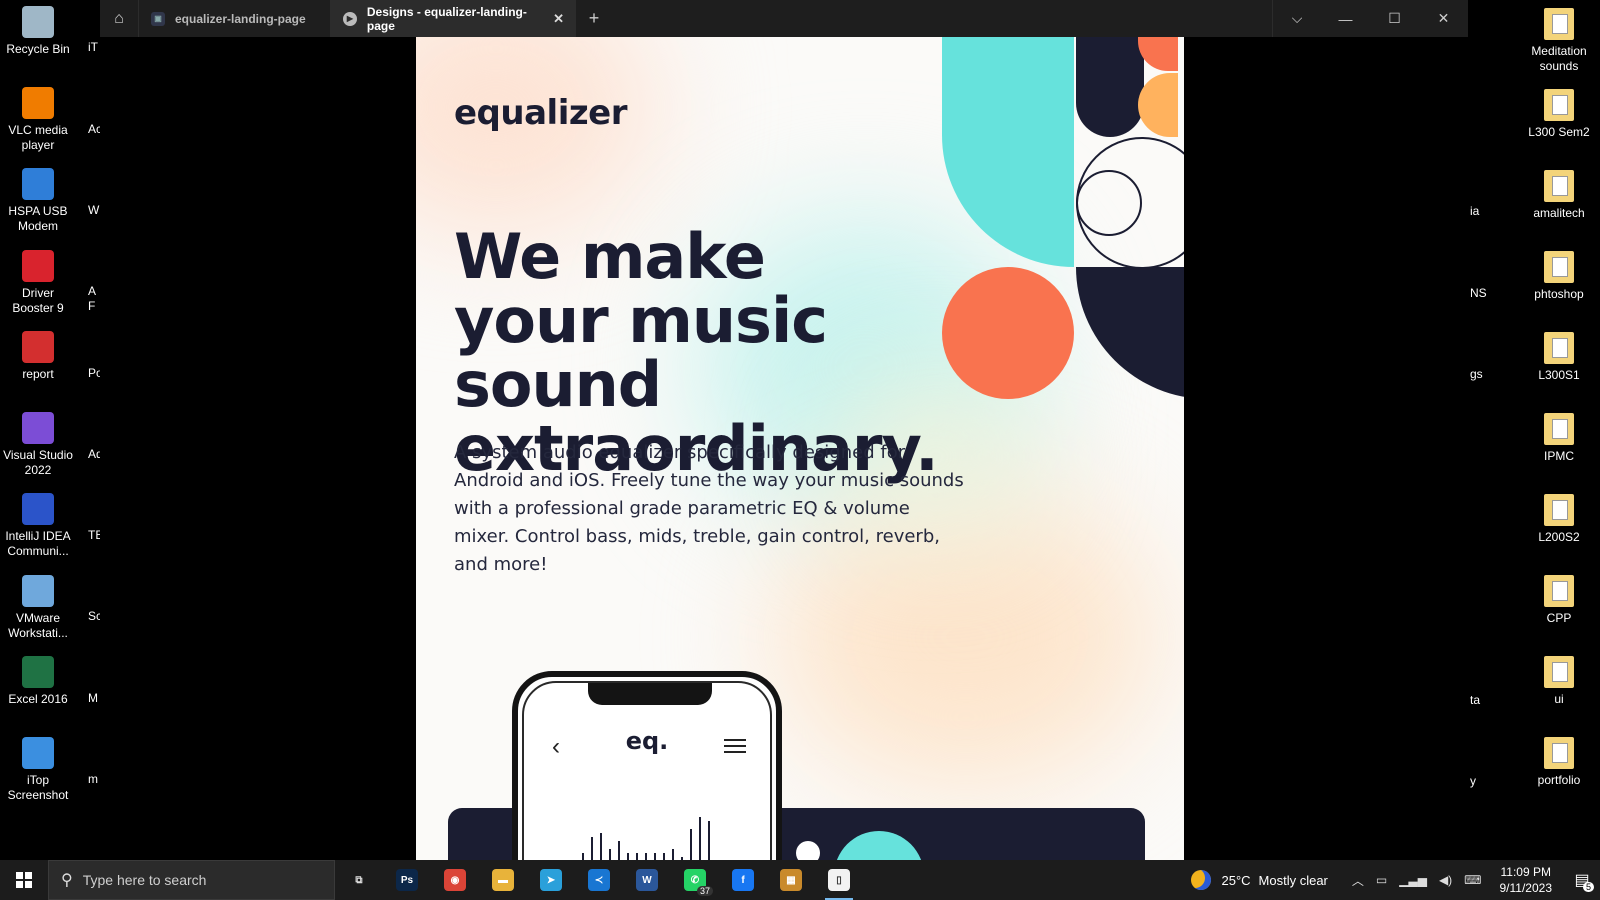 This screenshot has width=1600, height=900. What do you see at coordinates (1413, 880) in the screenshot?
I see `signal-icon: ▁▃▅` at bounding box center [1413, 880].